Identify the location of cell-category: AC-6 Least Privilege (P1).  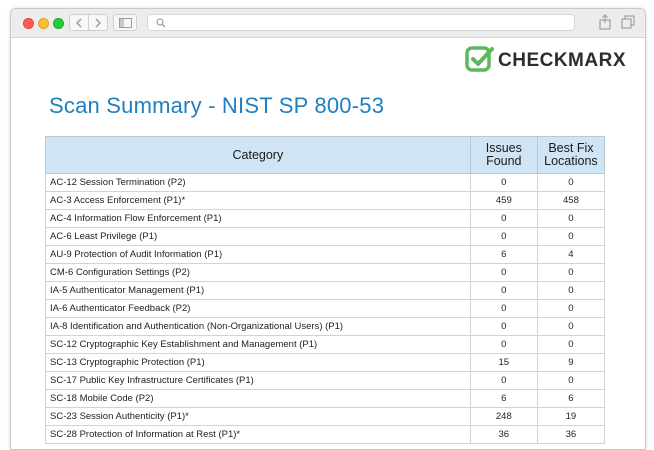
(258, 236).